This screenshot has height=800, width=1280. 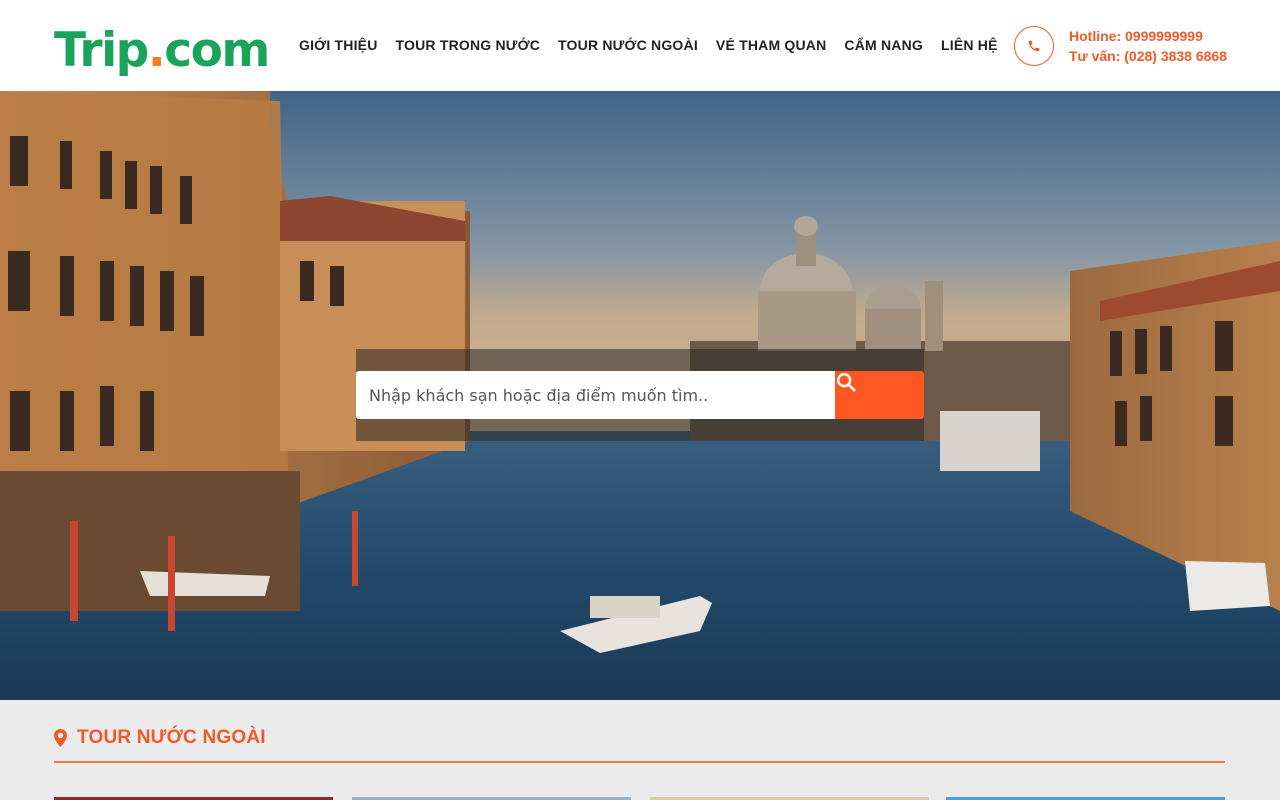 I want to click on section-tour-nuoc-ngoai: TOUR NƯỚC NGOÀI, so click(x=640, y=750).